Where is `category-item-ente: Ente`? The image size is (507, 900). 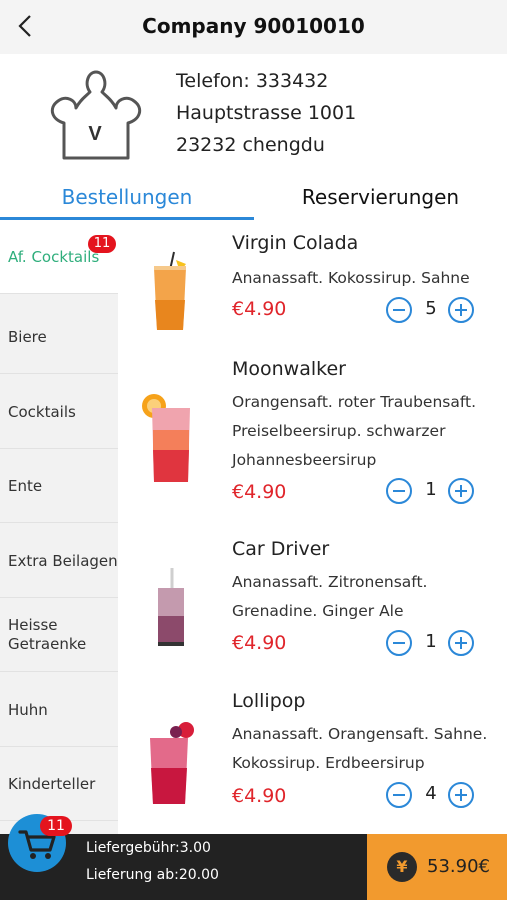 category-item-ente: Ente is located at coordinates (59, 486).